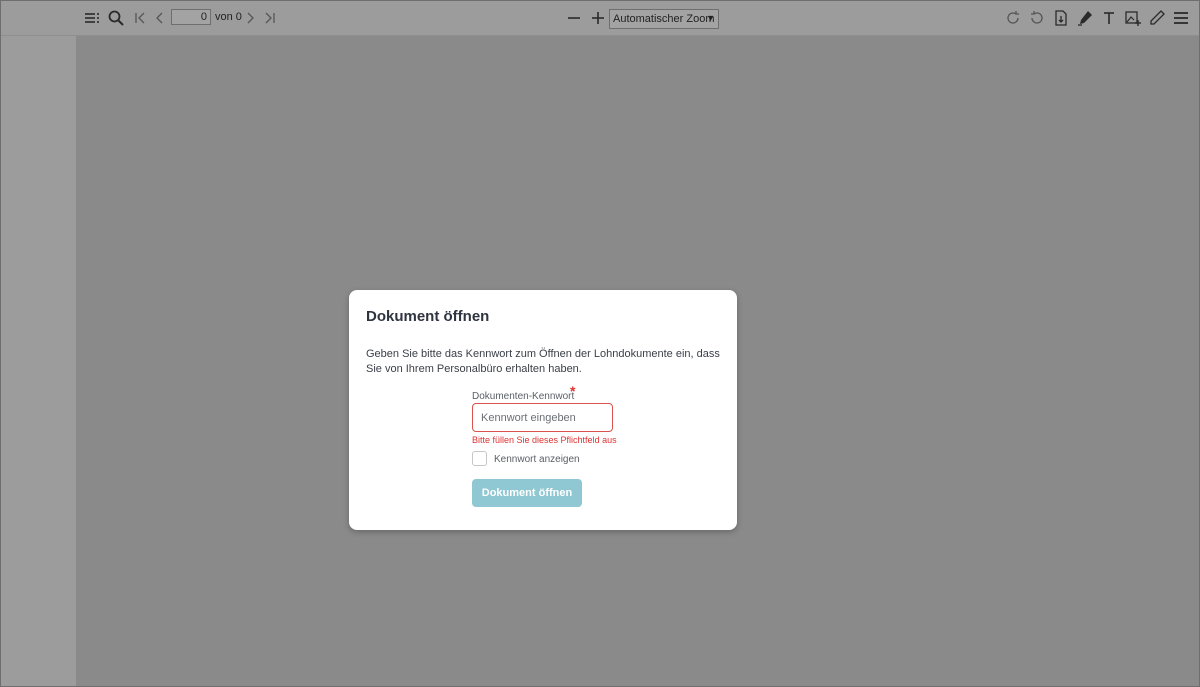 The height and width of the screenshot is (687, 1200). What do you see at coordinates (479, 458) in the screenshot?
I see `show-password-checkbox` at bounding box center [479, 458].